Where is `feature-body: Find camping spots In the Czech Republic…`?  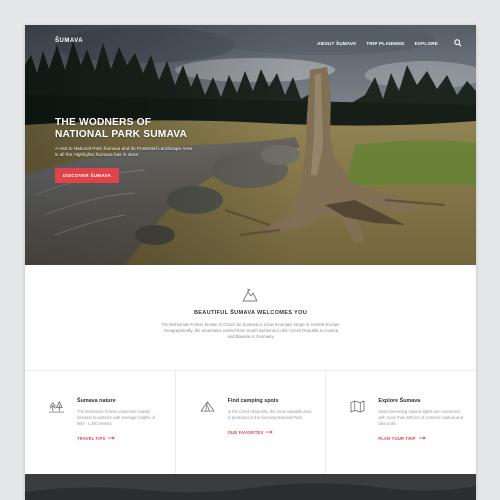
feature-body: Find camping spots In the Czech Republic… is located at coordinates (270, 418).